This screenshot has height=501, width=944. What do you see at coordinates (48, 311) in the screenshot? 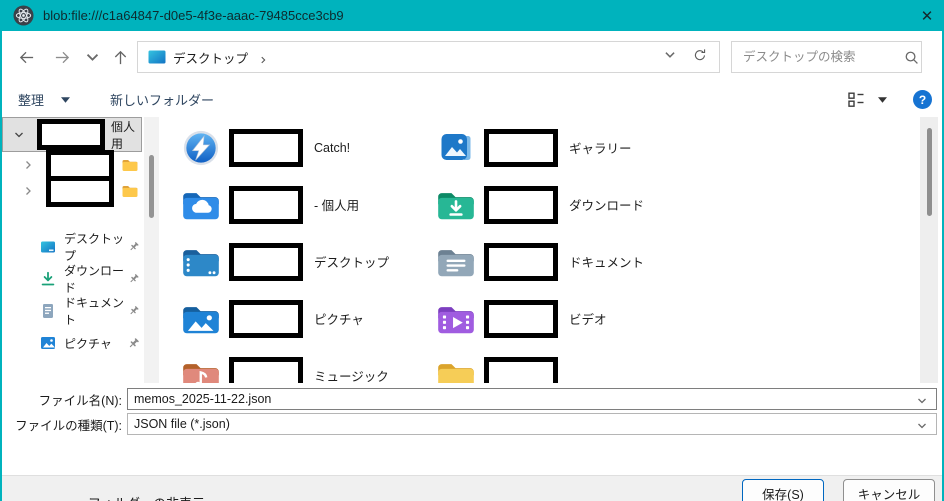
I see `document-small-icon` at bounding box center [48, 311].